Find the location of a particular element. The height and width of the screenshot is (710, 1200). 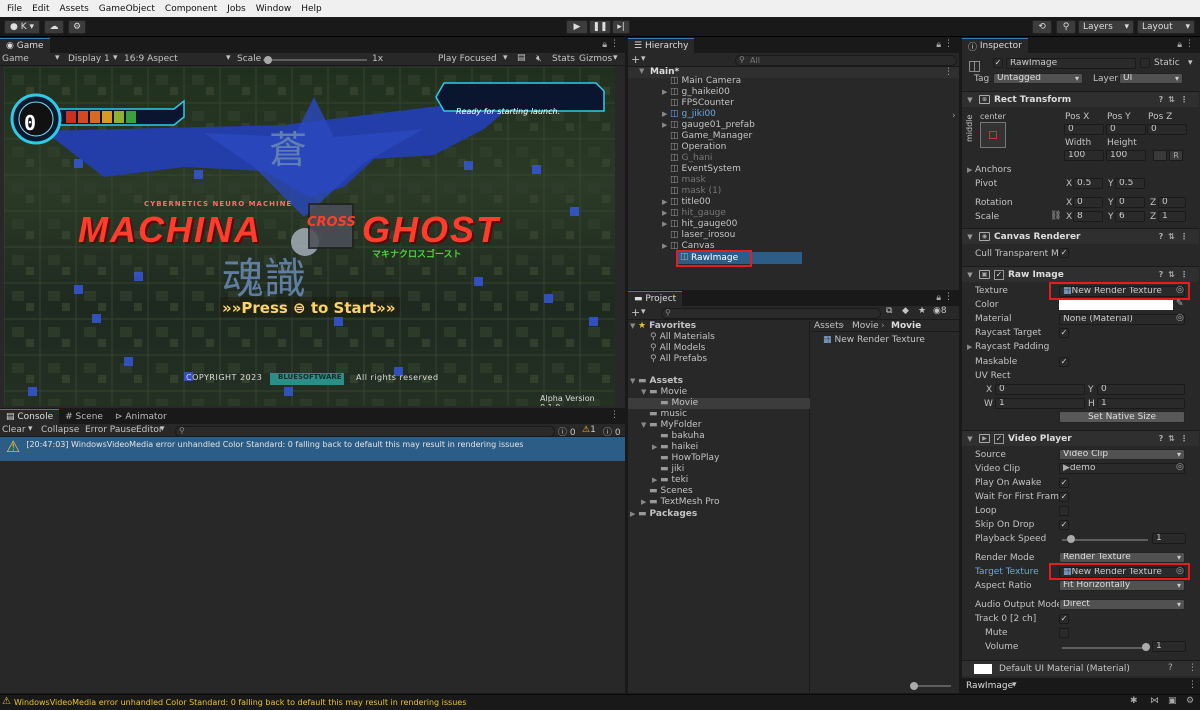

uv-h-field: 1 is located at coordinates (1141, 403).